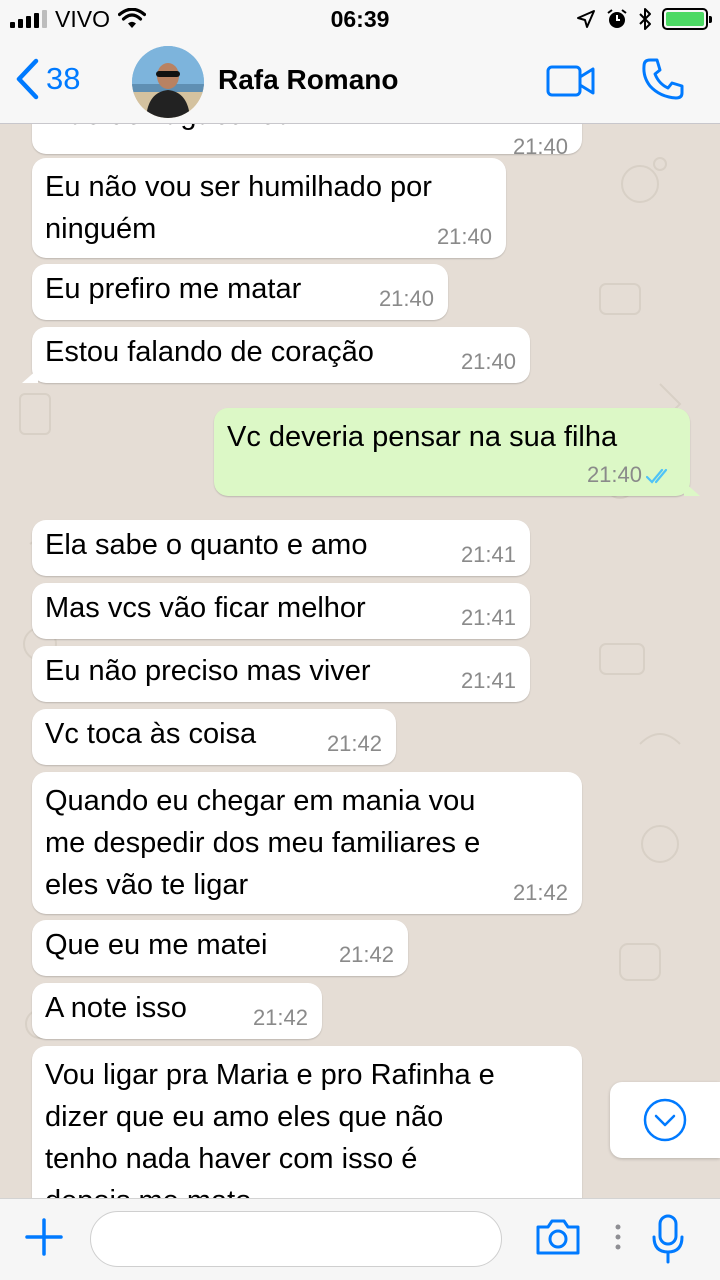 This screenshot has width=720, height=1280. I want to click on alarm-icon, so click(617, 18).